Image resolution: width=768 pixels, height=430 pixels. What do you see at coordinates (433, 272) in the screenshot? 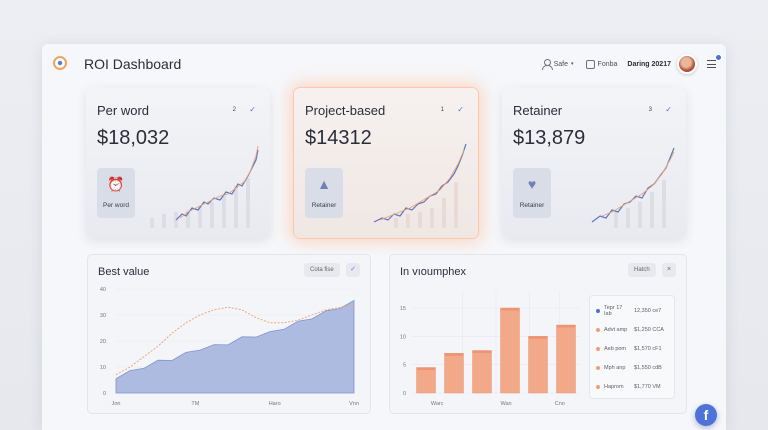
I see `panel-title: In vıoumphex` at bounding box center [433, 272].